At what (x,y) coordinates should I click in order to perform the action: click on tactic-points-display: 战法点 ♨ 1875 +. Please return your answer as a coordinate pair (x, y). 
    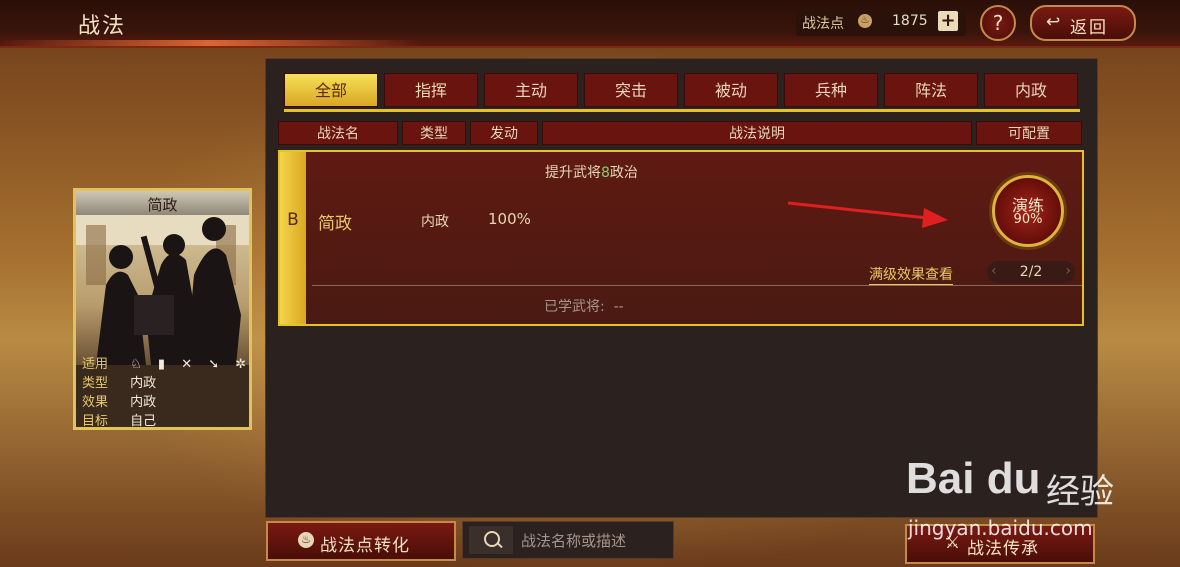
    Looking at the image, I should click on (881, 22).